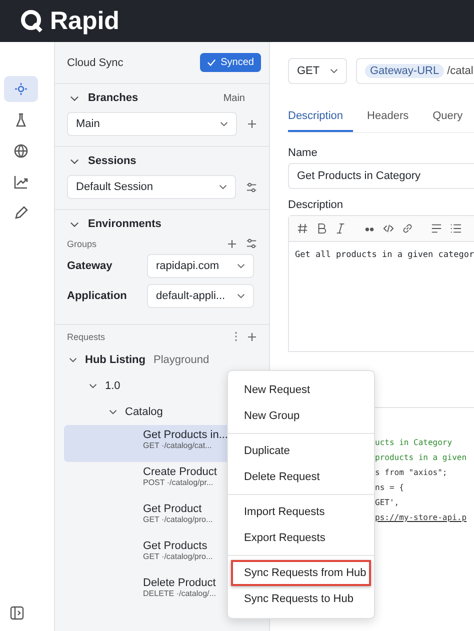 The width and height of the screenshot is (474, 631). I want to click on logo-icon, so click(32, 21).